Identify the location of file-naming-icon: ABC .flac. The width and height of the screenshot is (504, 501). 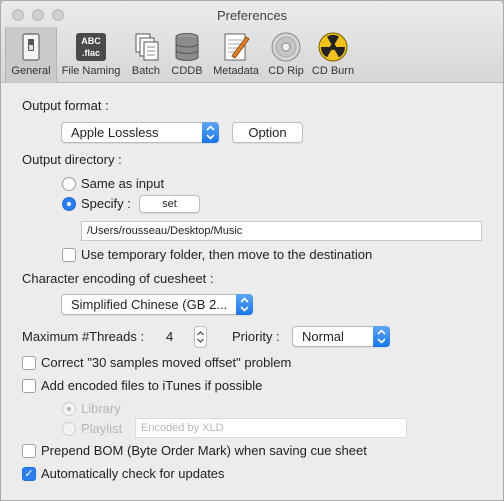
(91, 47).